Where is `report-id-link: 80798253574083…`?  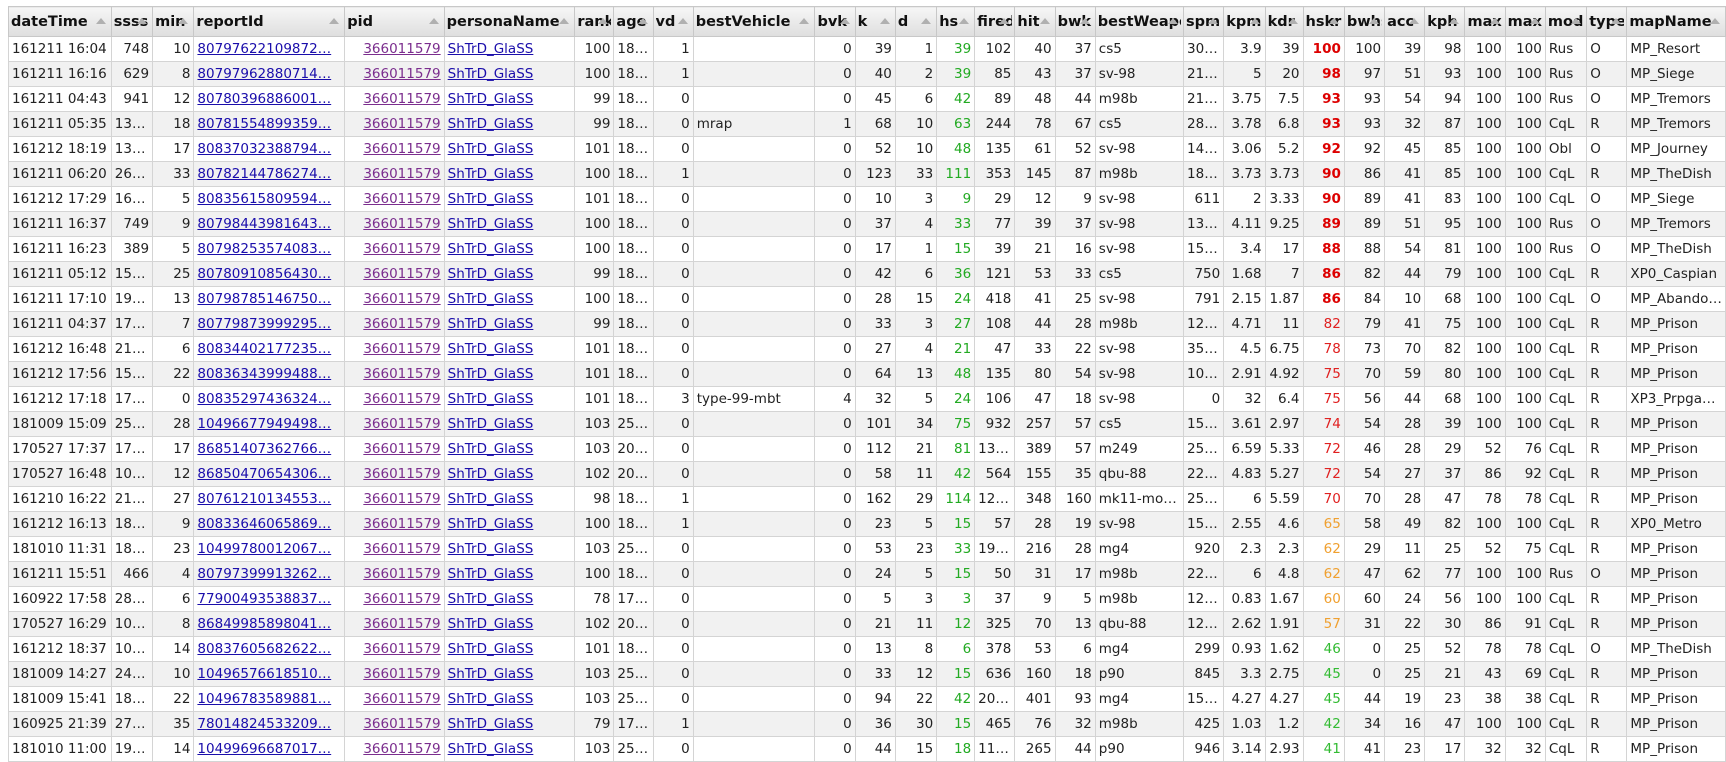 report-id-link: 80798253574083… is located at coordinates (264, 249).